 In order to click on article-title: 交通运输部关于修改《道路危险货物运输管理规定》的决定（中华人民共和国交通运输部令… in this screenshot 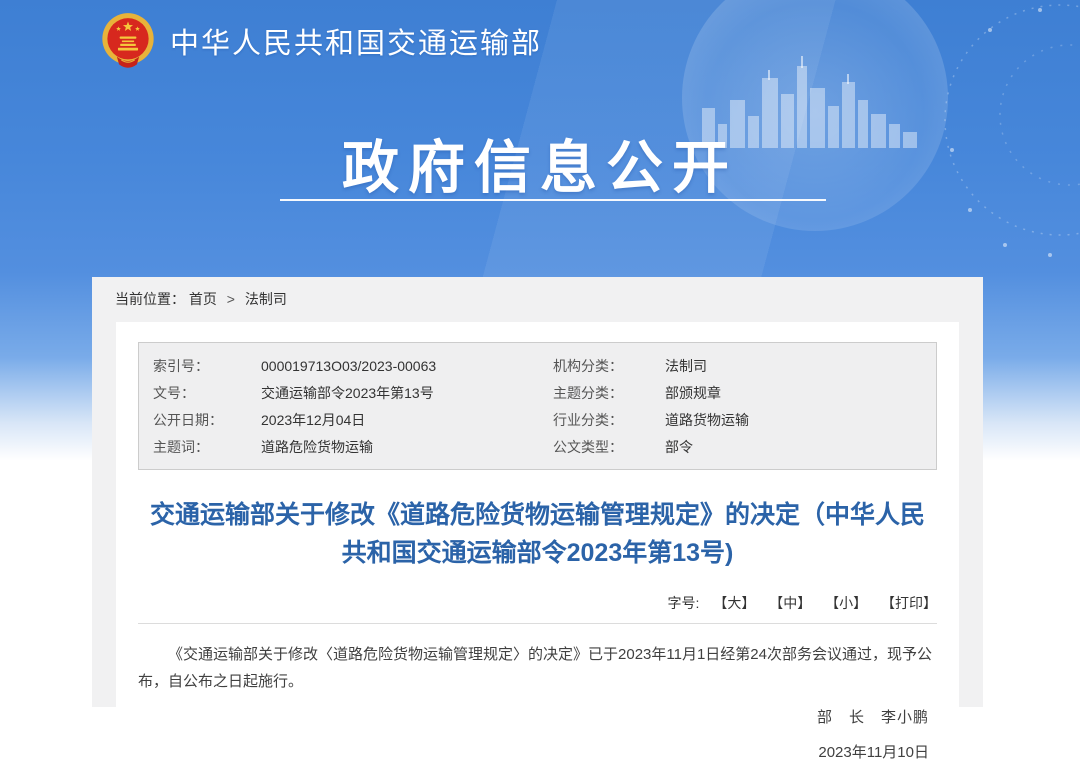, I will do `click(537, 534)`.